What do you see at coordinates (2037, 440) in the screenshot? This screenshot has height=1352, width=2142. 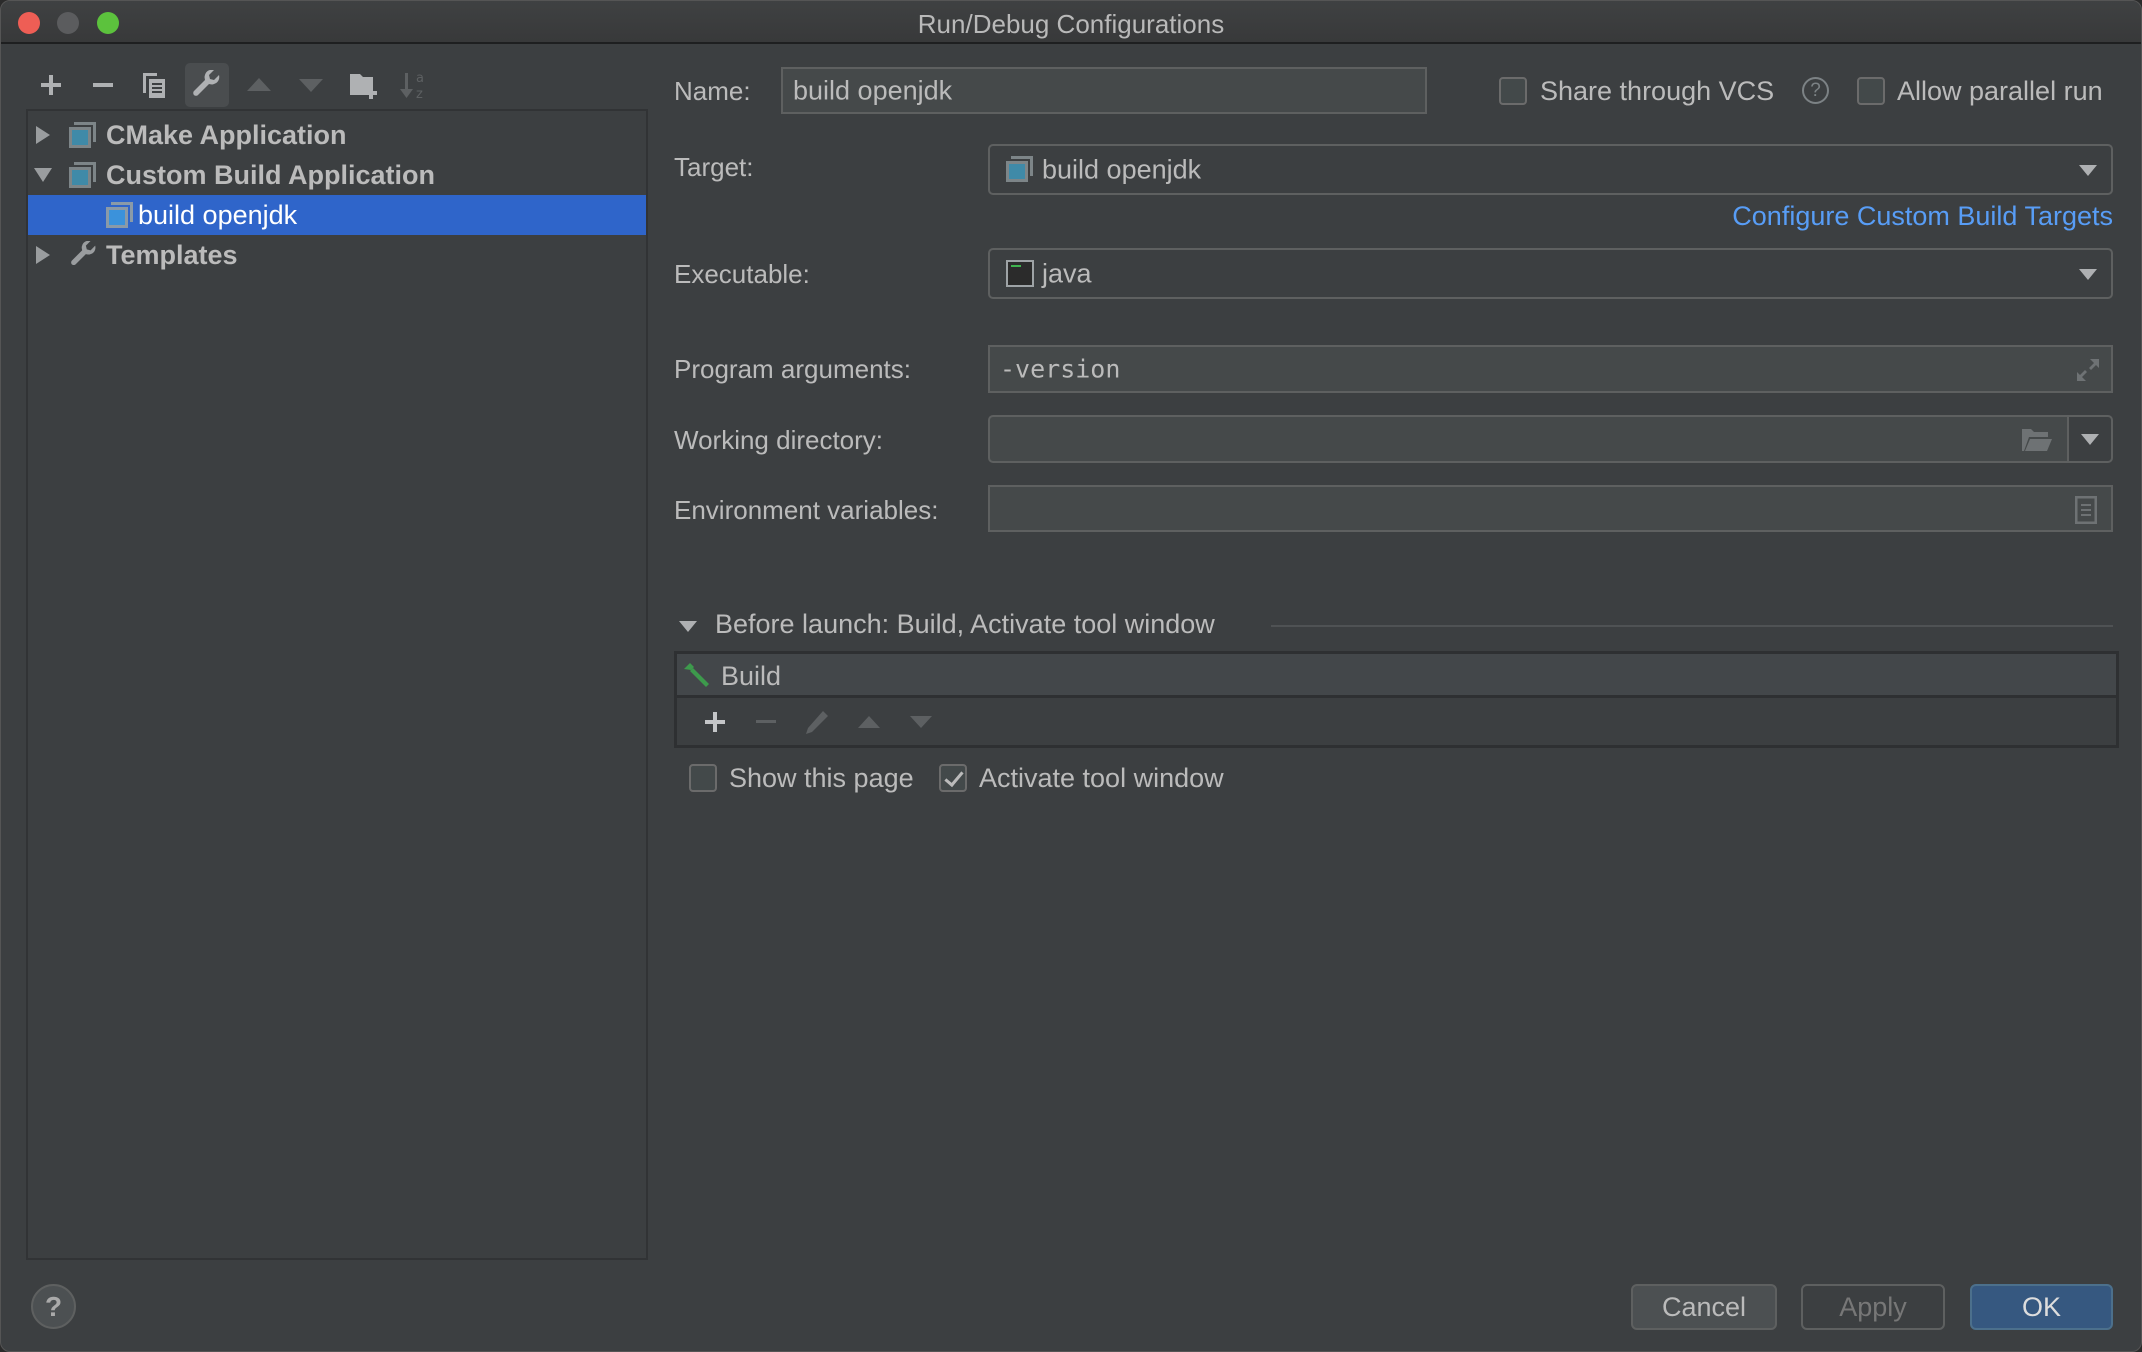 I see `folder-open-icon` at bounding box center [2037, 440].